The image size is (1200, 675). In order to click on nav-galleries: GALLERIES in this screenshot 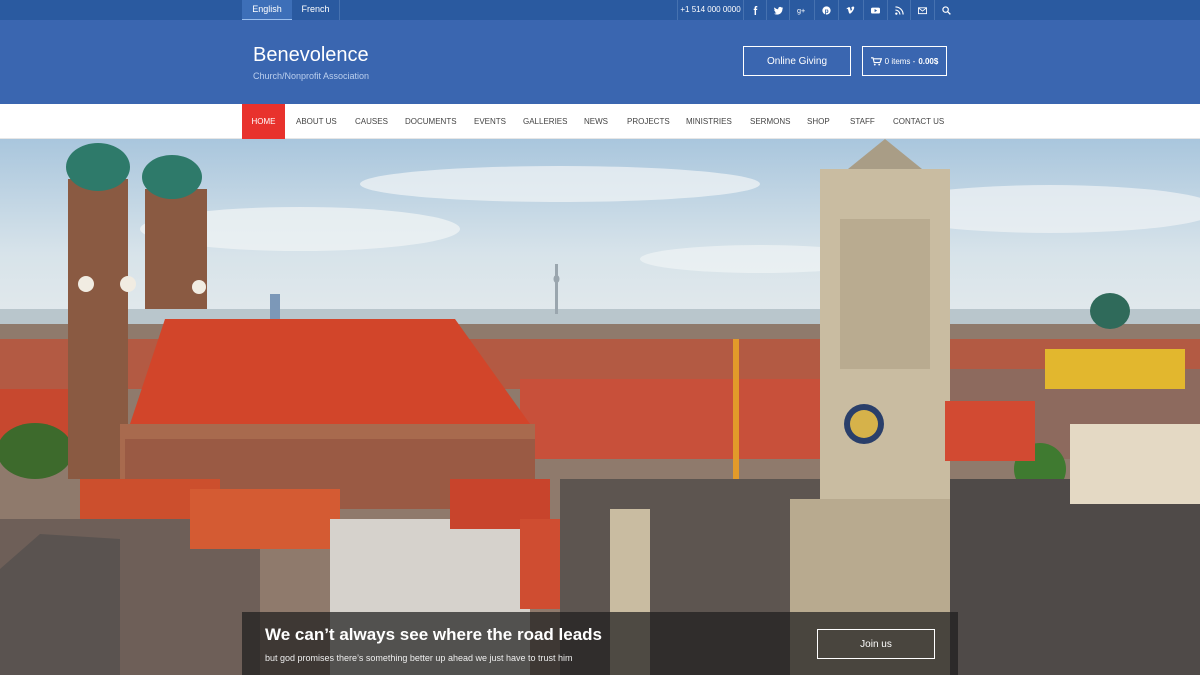, I will do `click(545, 121)`.